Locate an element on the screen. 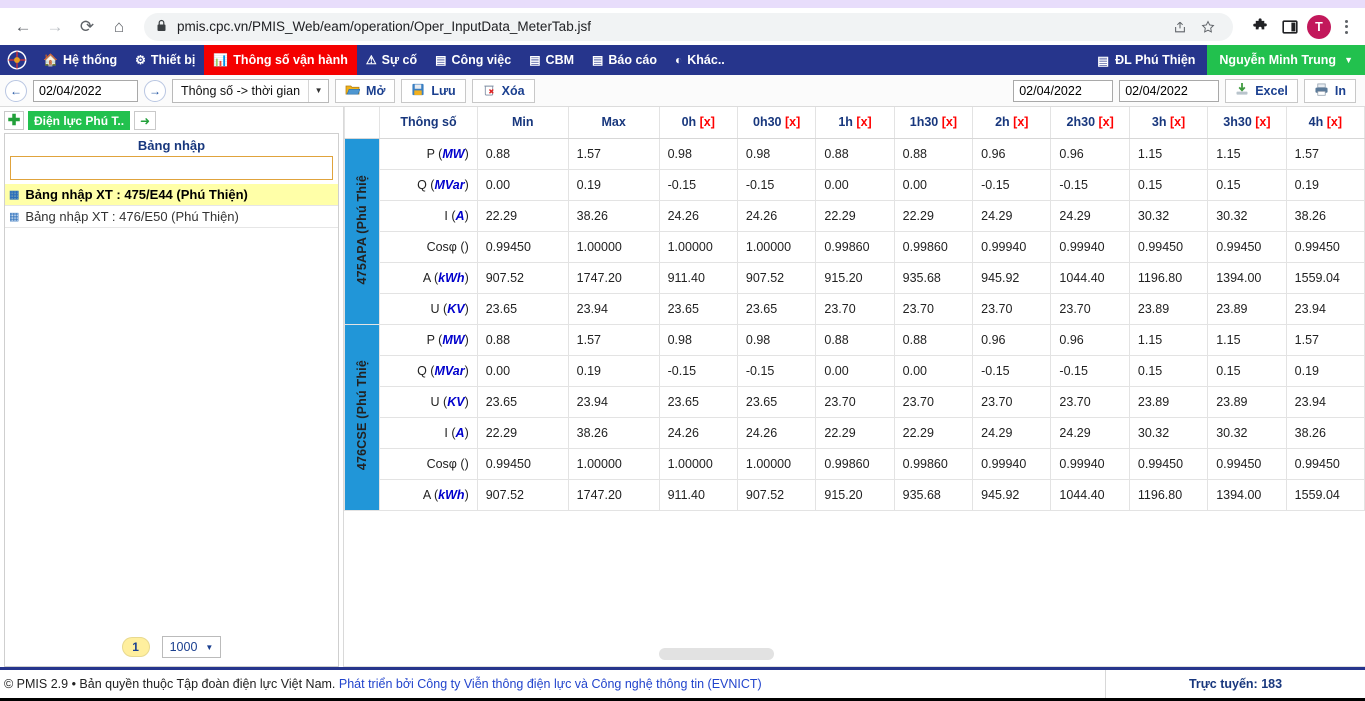 The image size is (1365, 701). cell-value: 23.94 is located at coordinates (1325, 308).